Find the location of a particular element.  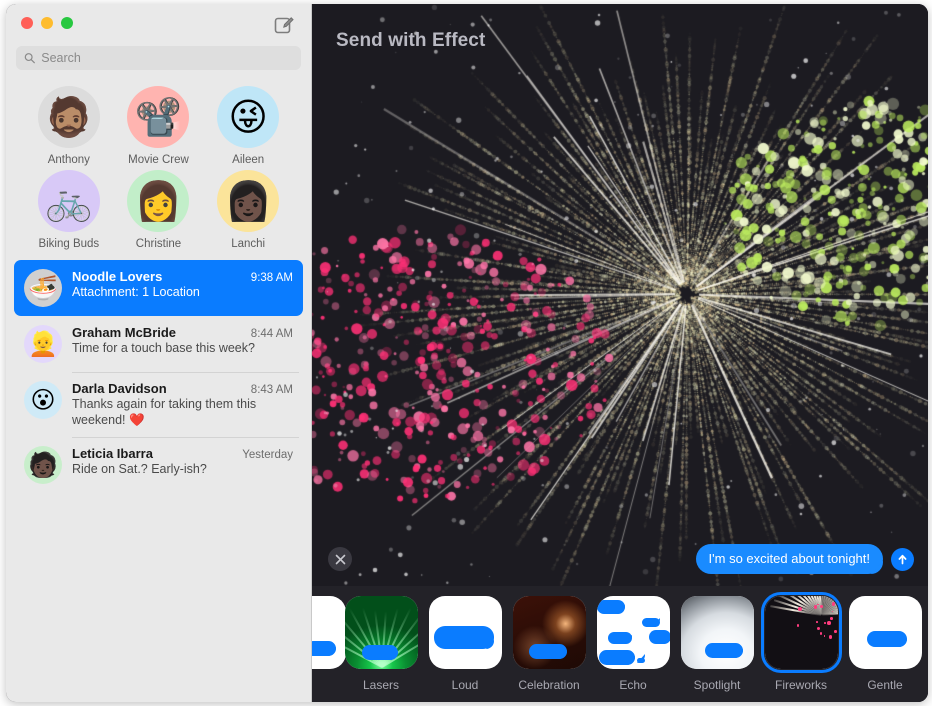

outgoing-message: I'm so excited about tonight! is located at coordinates (804, 559).